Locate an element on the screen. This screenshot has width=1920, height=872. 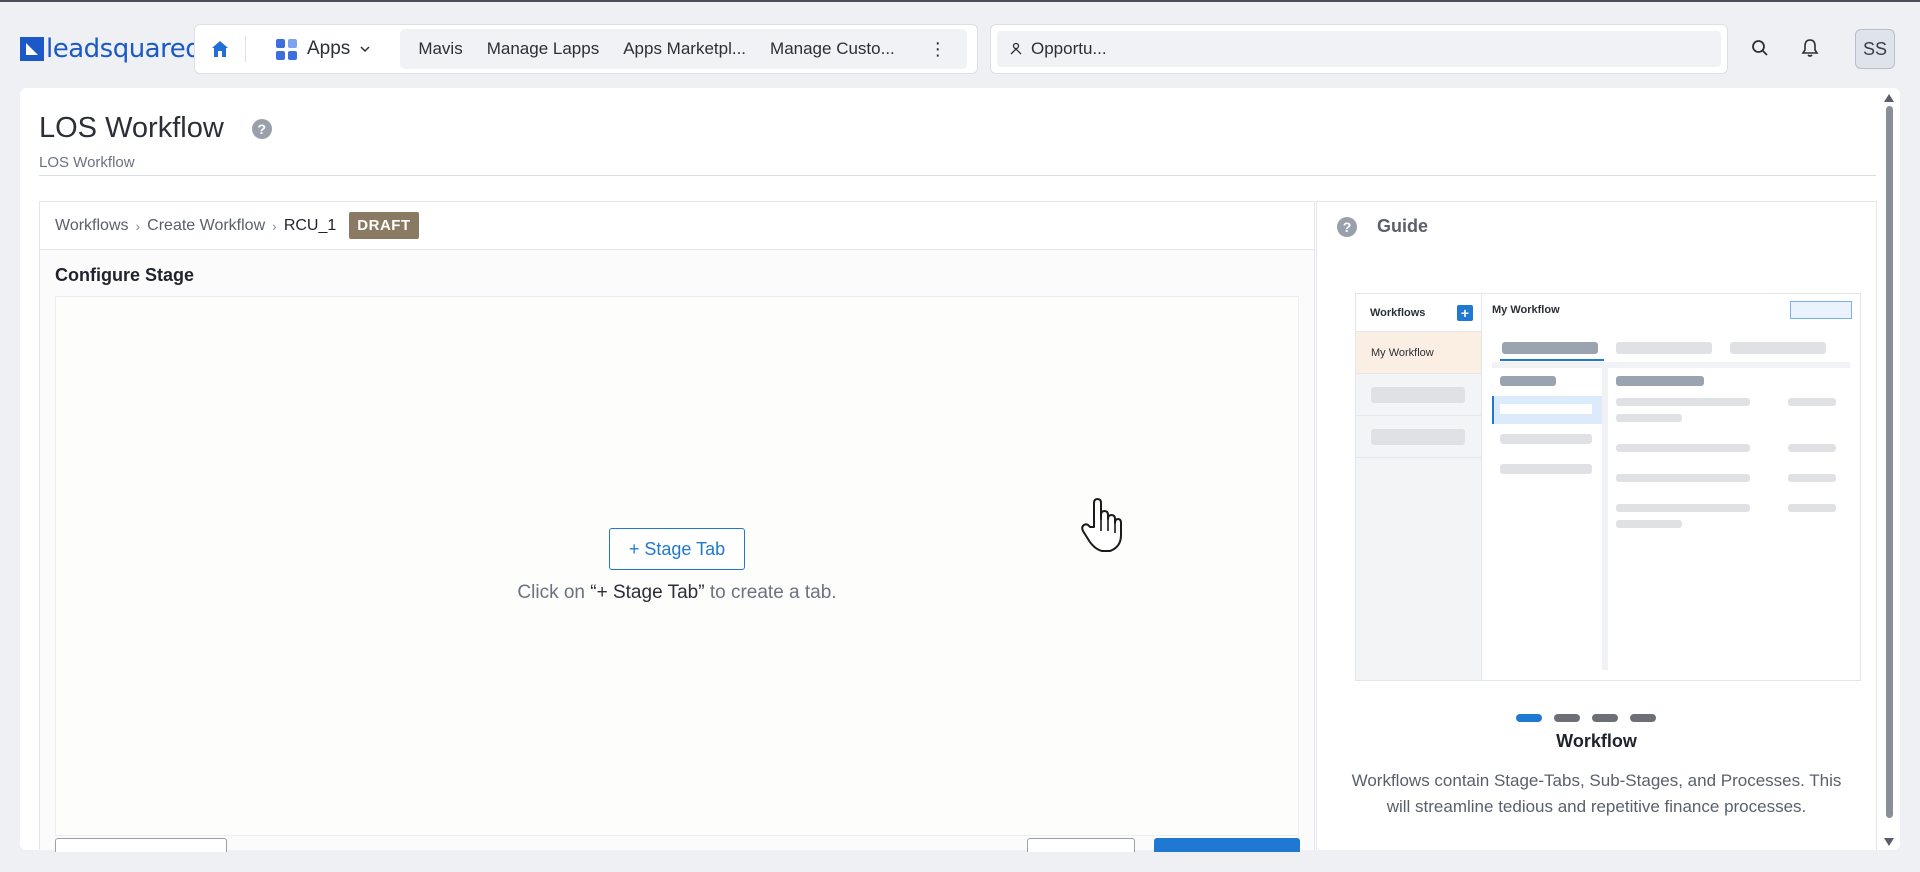
header-divider is located at coordinates (957, 175).